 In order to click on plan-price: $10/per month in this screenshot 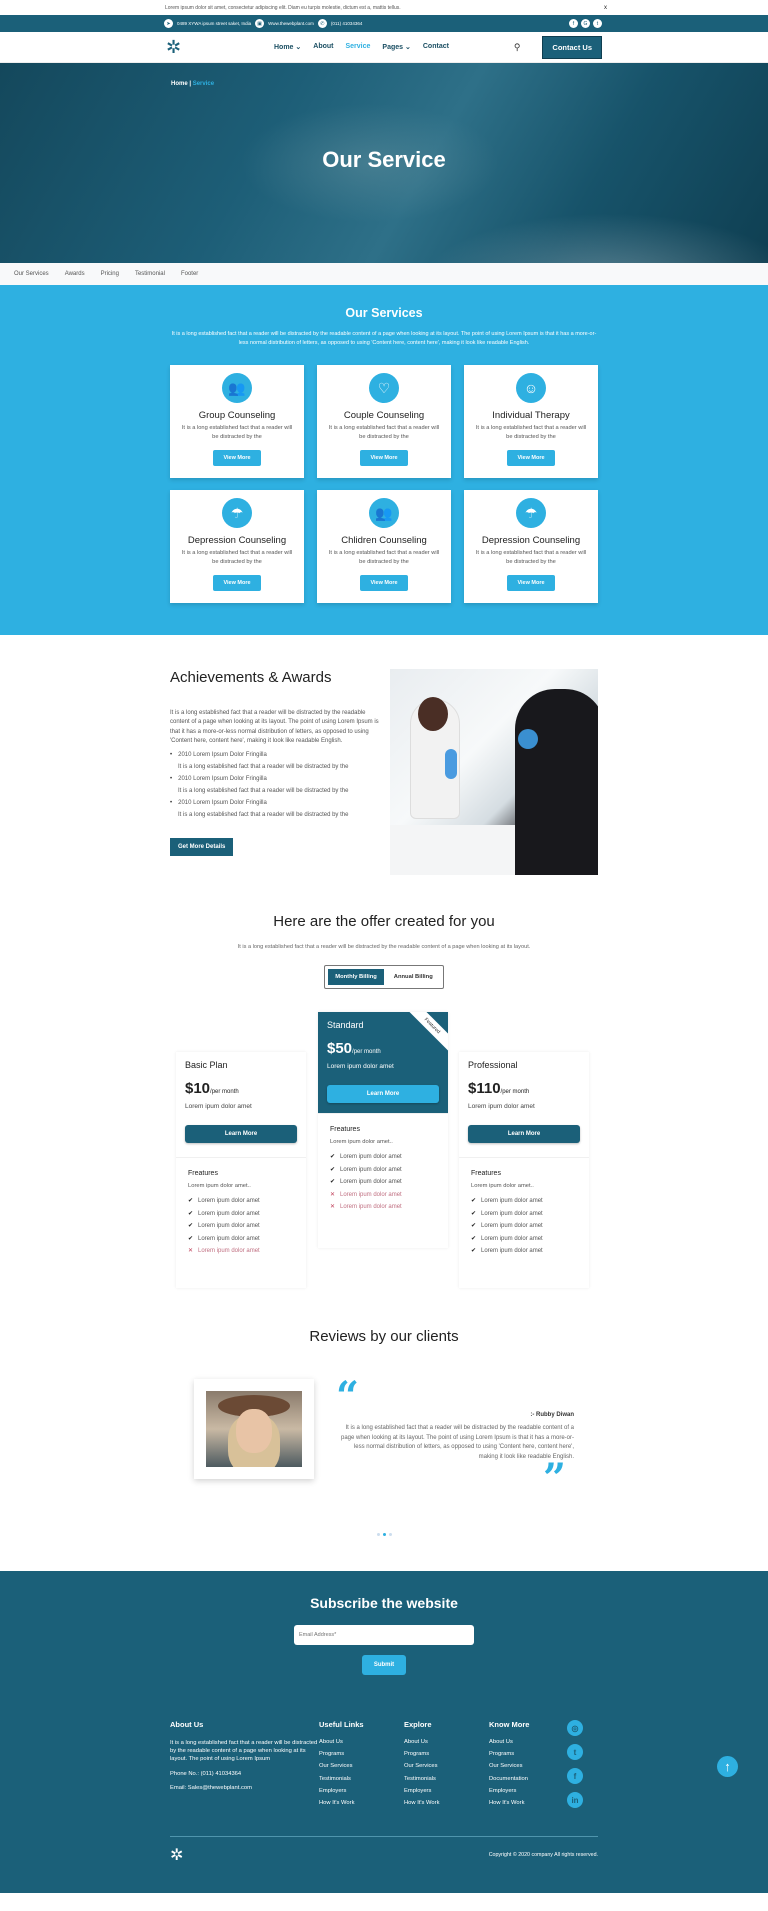, I will do `click(212, 1088)`.